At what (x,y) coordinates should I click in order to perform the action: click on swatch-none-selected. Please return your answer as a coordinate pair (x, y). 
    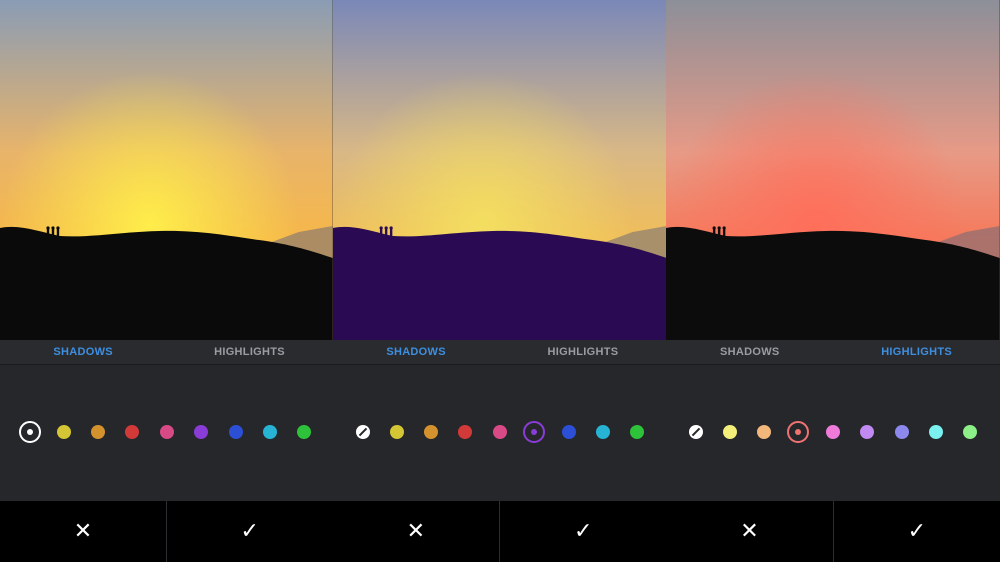
    Looking at the image, I should click on (30, 432).